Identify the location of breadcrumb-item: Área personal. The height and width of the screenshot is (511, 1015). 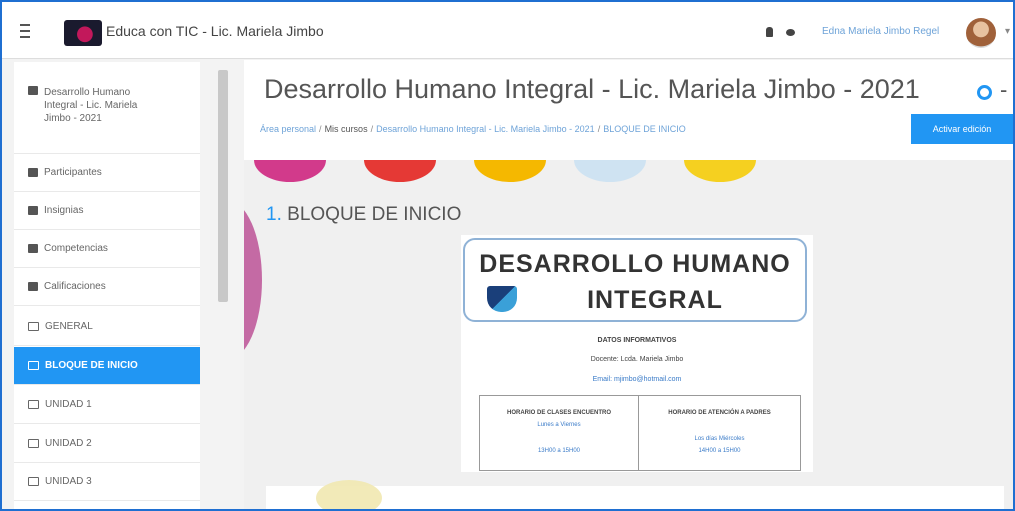
(288, 129).